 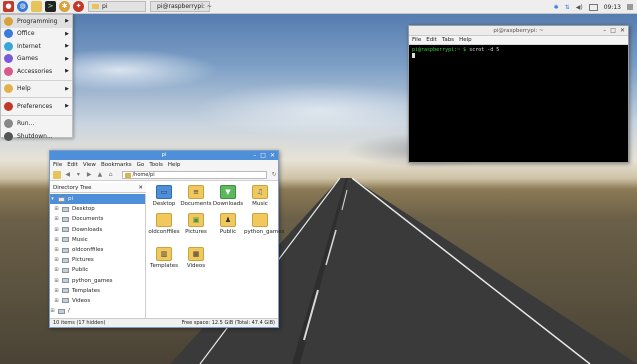 What do you see at coordinates (141, 165) in the screenshot?
I see `menu-go: Go` at bounding box center [141, 165].